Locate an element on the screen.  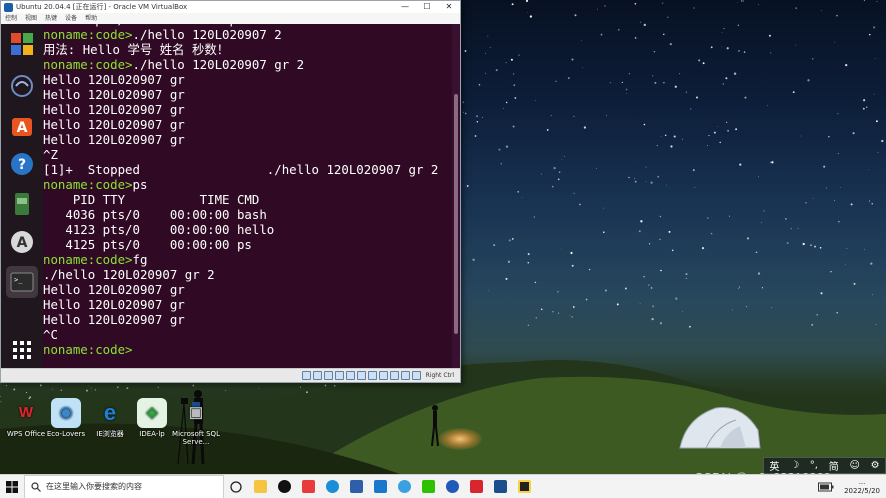
scrollbar-thumb is located at coordinates (456, 214).